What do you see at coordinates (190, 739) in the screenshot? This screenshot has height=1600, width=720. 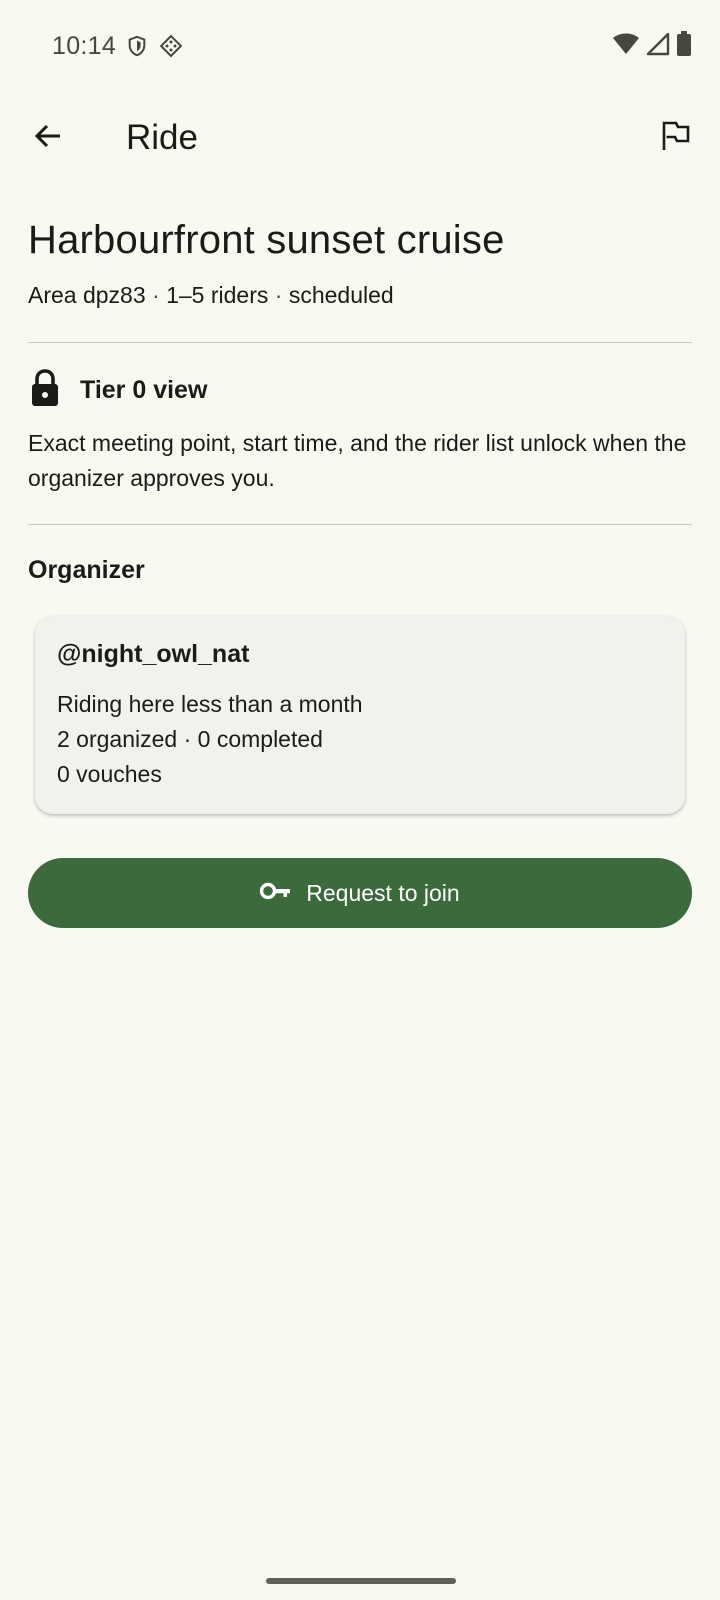 I see `organizer-stats: 2 organized · 0 completed` at bounding box center [190, 739].